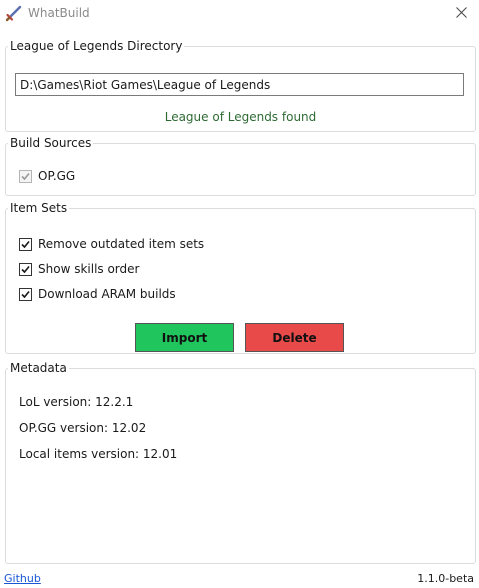 This screenshot has height=588, width=479. Describe the element at coordinates (98, 454) in the screenshot. I see `local-items-version-text: Local items version: 12.01` at that location.